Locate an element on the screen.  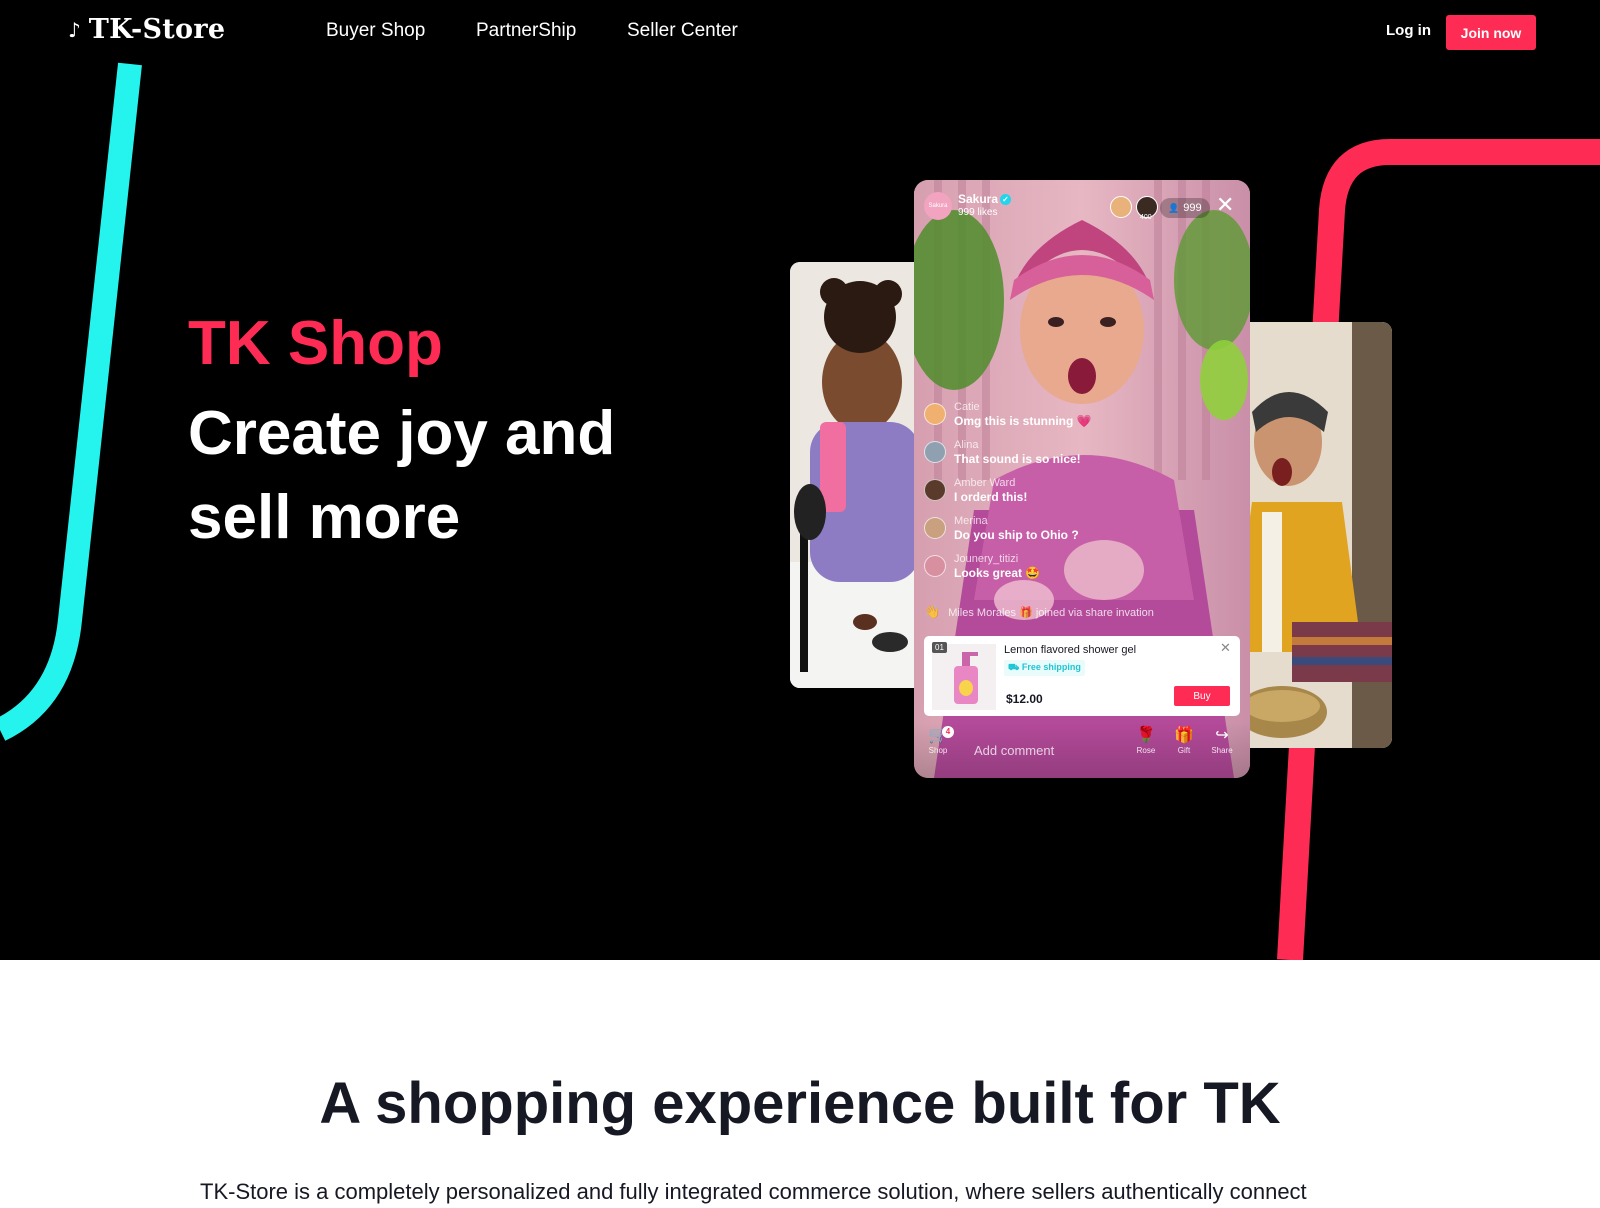
host-avatar: Sakura is located at coordinates (938, 206).